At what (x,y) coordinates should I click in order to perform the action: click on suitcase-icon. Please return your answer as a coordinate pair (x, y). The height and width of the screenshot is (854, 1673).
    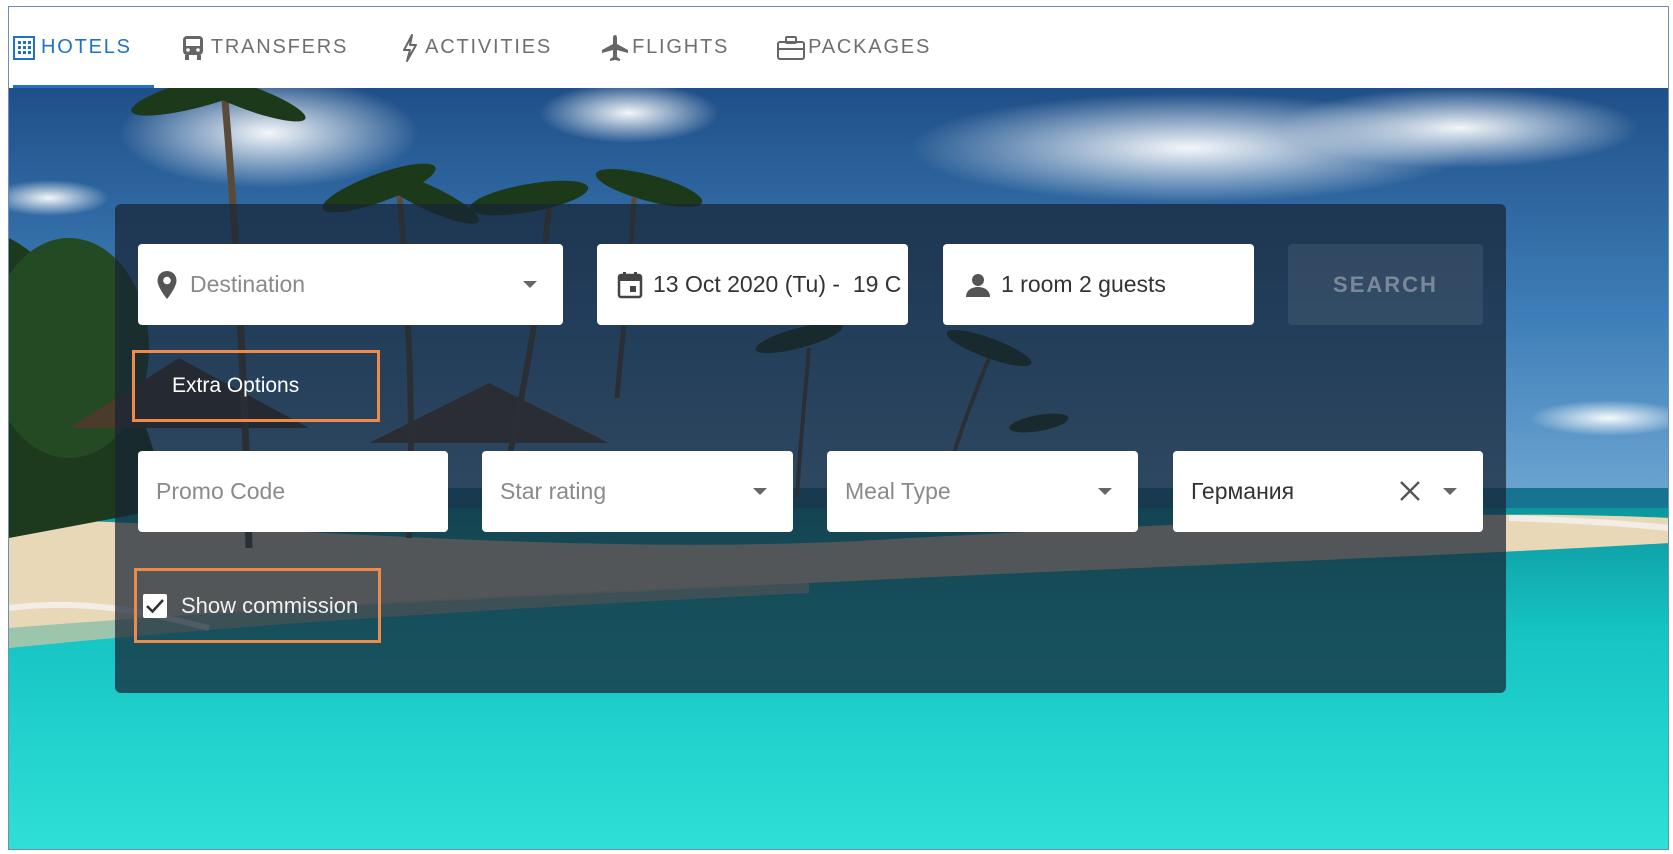
    Looking at the image, I should click on (791, 48).